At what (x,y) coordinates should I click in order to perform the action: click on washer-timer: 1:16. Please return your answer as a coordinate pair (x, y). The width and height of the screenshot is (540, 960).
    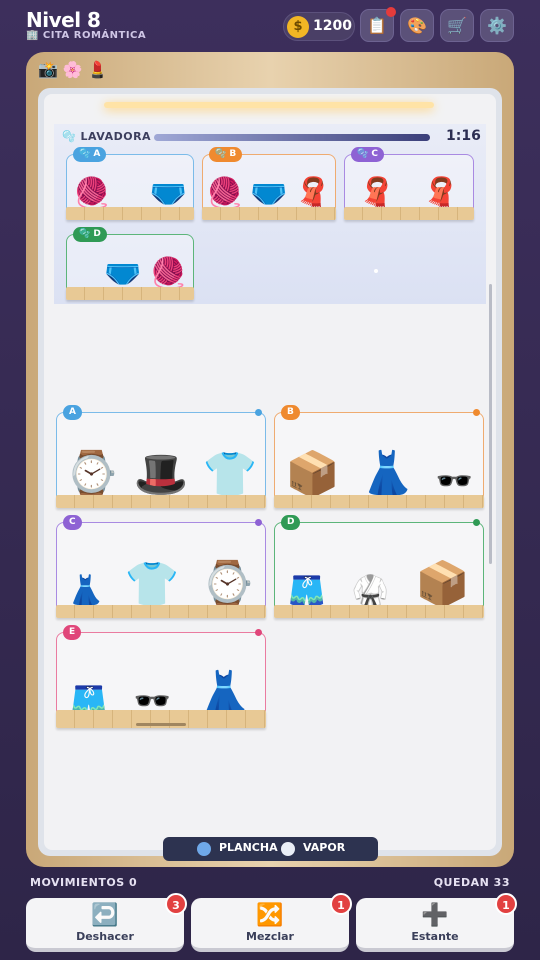
    Looking at the image, I should click on (463, 136).